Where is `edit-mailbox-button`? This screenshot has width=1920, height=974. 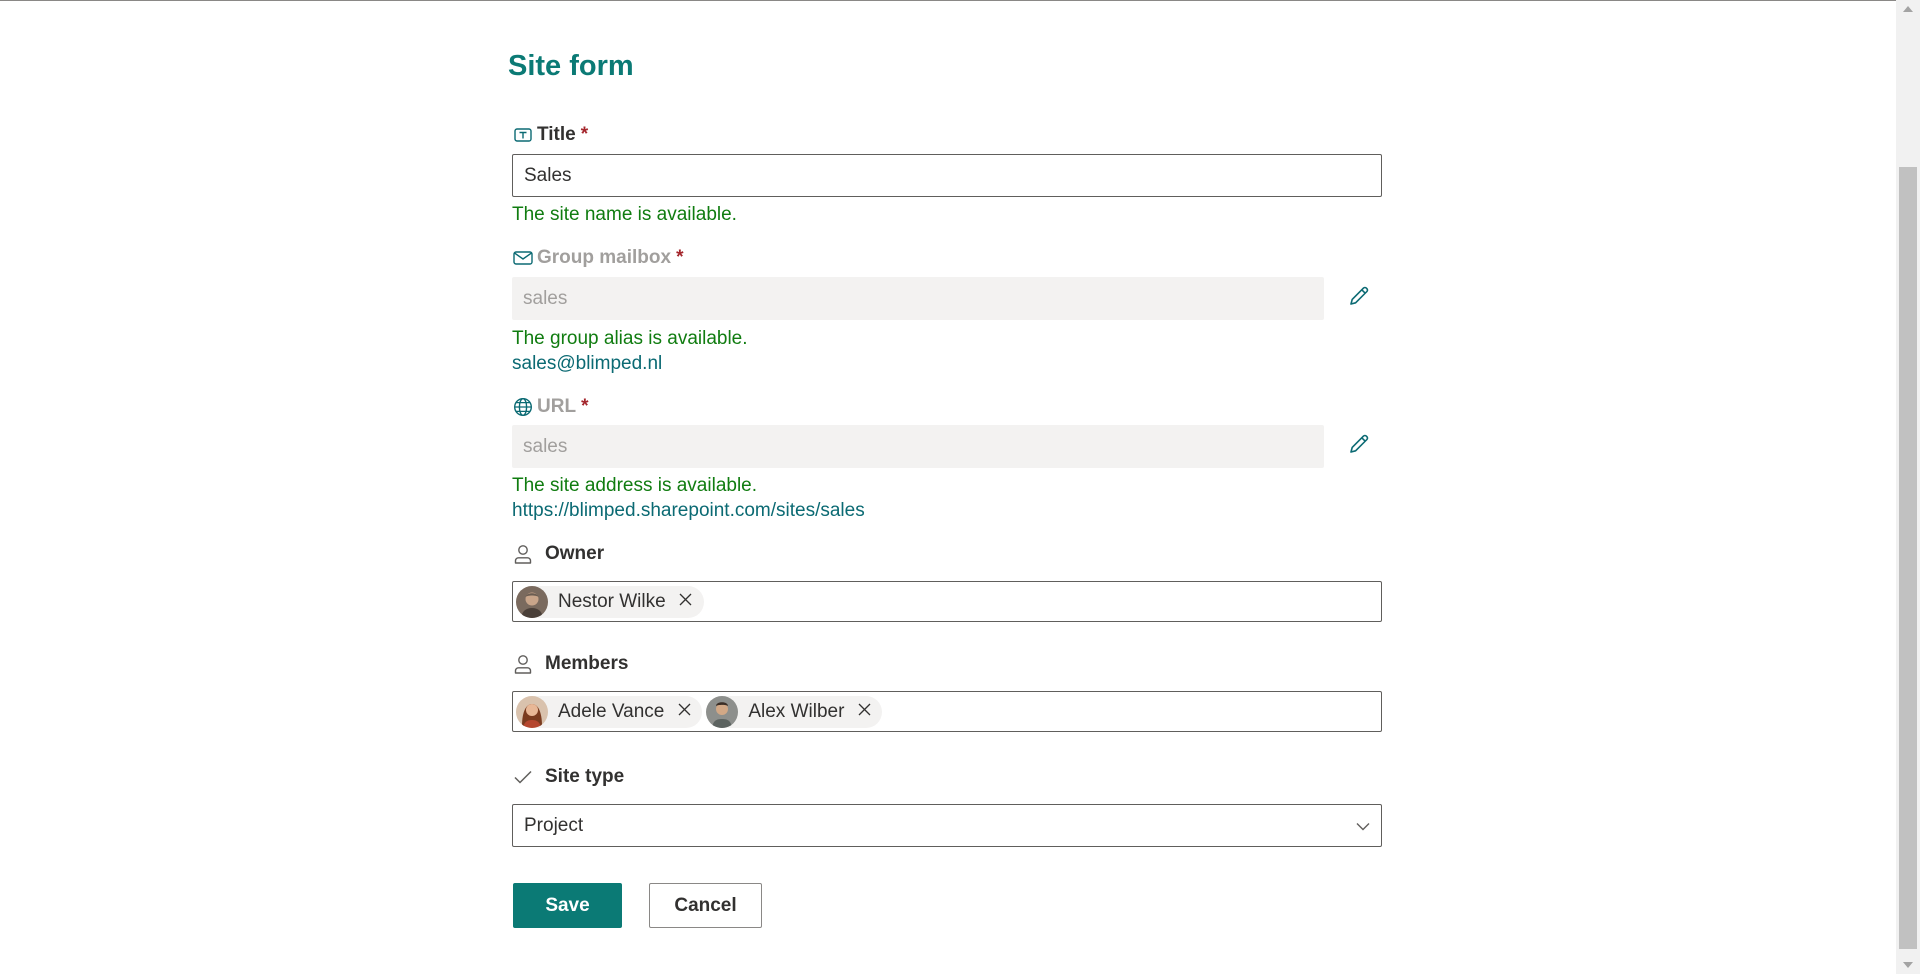 edit-mailbox-button is located at coordinates (1359, 298).